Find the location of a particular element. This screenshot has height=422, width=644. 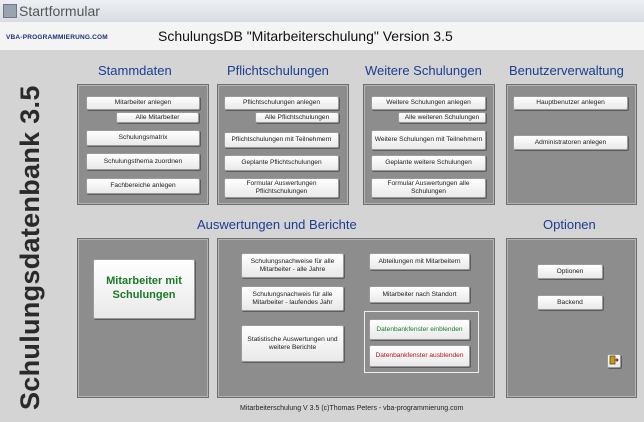

mitarbeiter-anlegen-button: Mitarbeiter anlegen is located at coordinates (143, 103).